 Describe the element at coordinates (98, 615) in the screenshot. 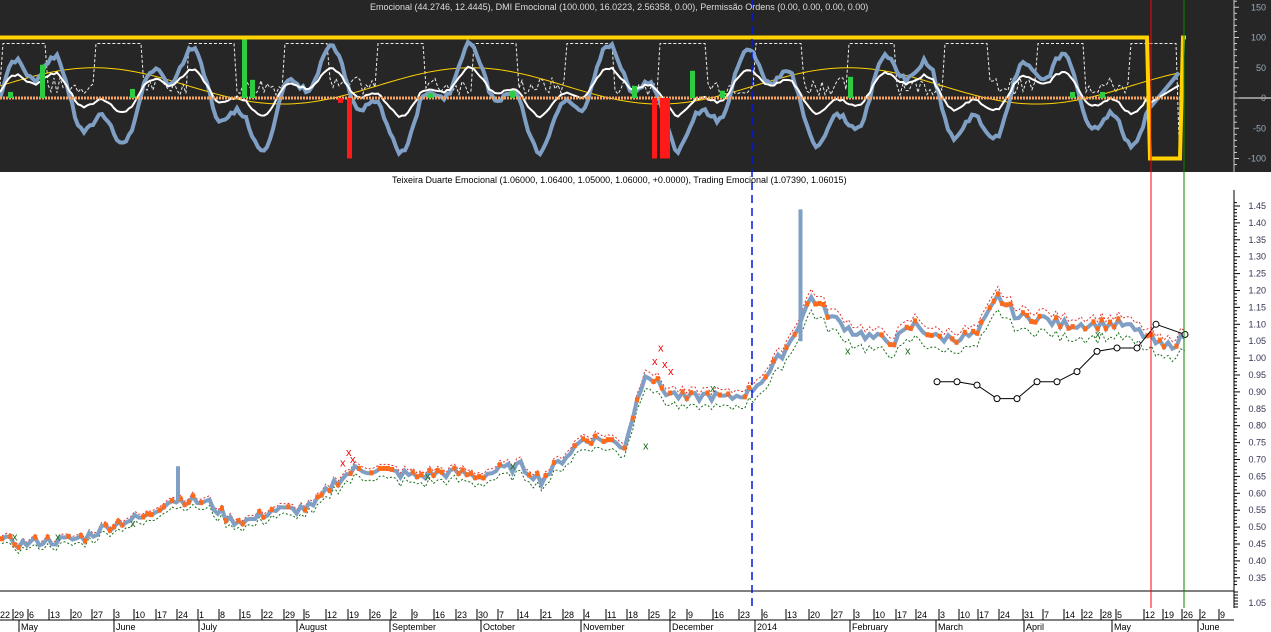

I see `x-day-label: 27` at that location.